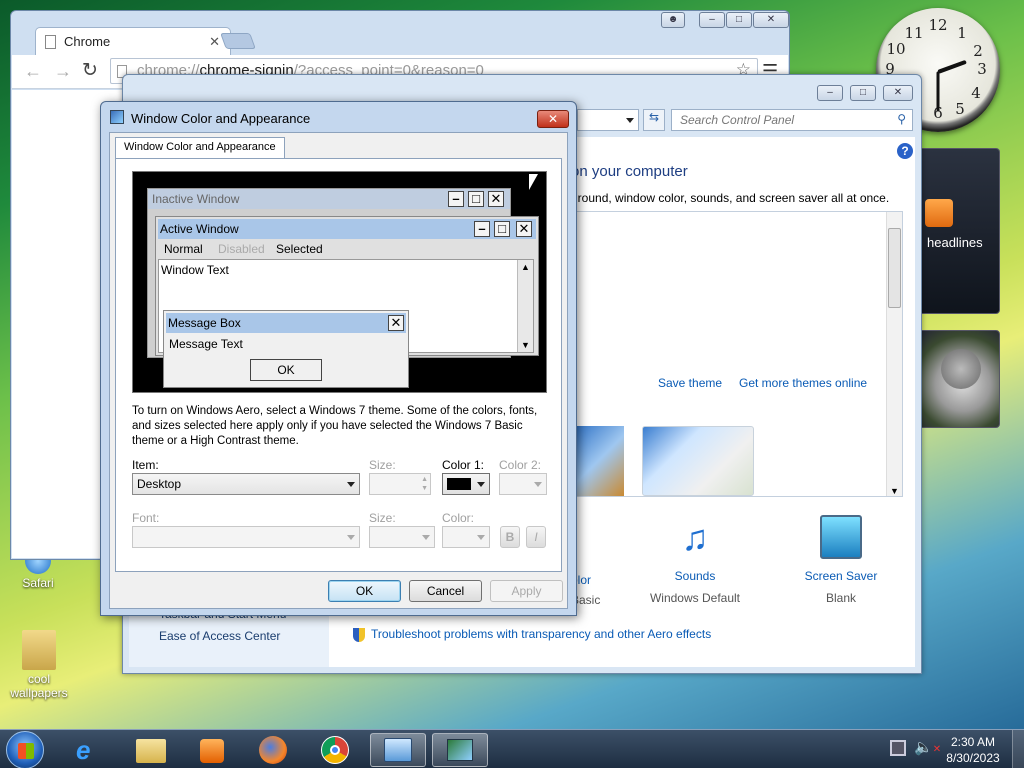 The image size is (1024, 768). I want to click on scroll-track: ▼, so click(894, 354).